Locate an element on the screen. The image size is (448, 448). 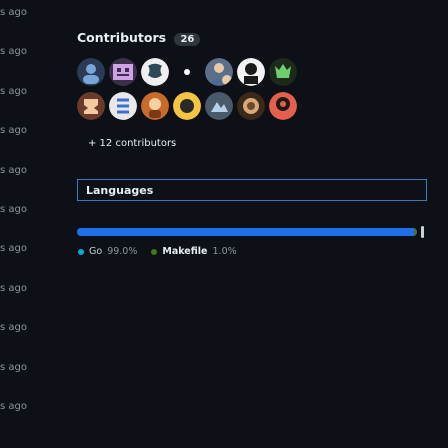
languages-heading-box: Languages is located at coordinates (252, 190).